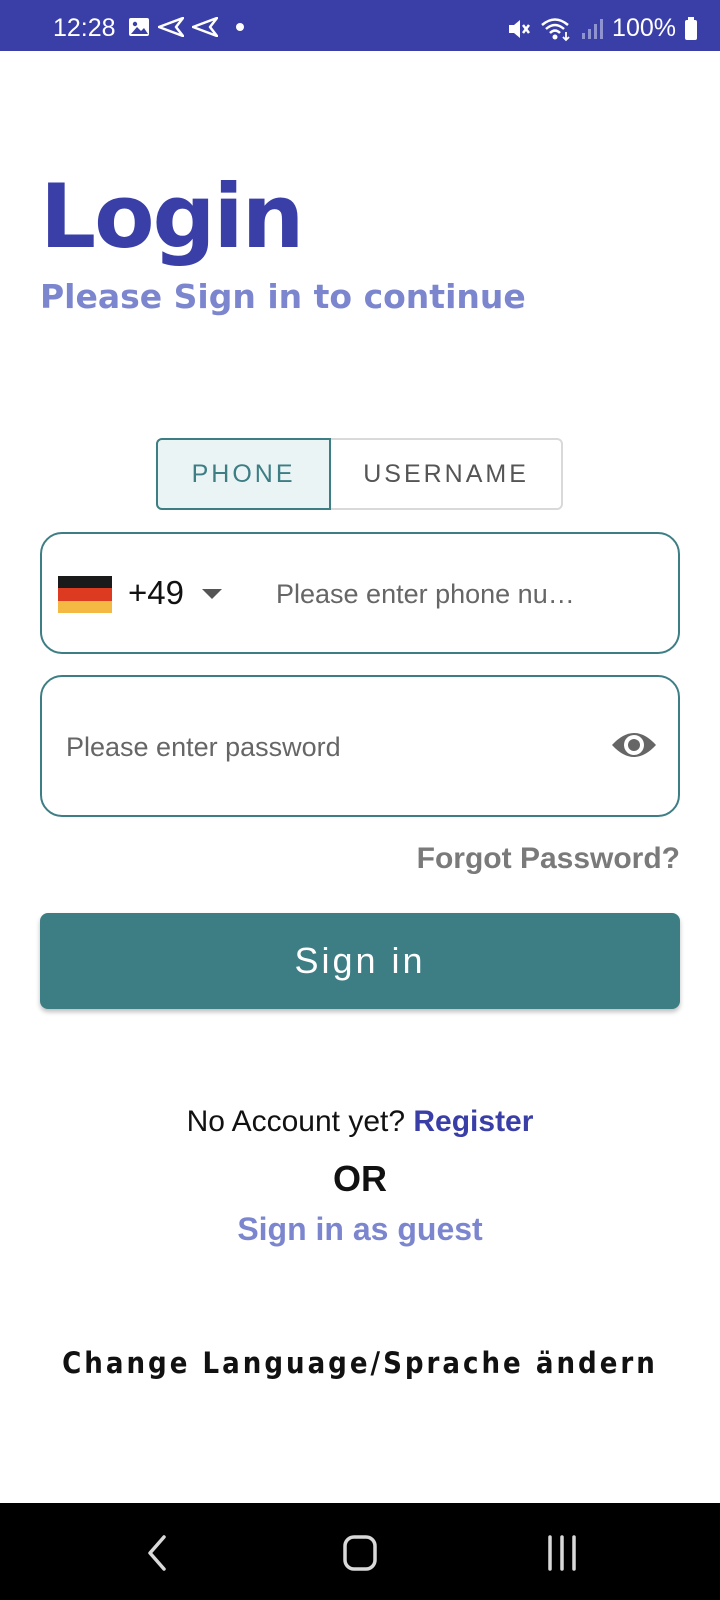 The width and height of the screenshot is (720, 1600). What do you see at coordinates (360, 25) in the screenshot?
I see `status-bar: 12:28 100%` at bounding box center [360, 25].